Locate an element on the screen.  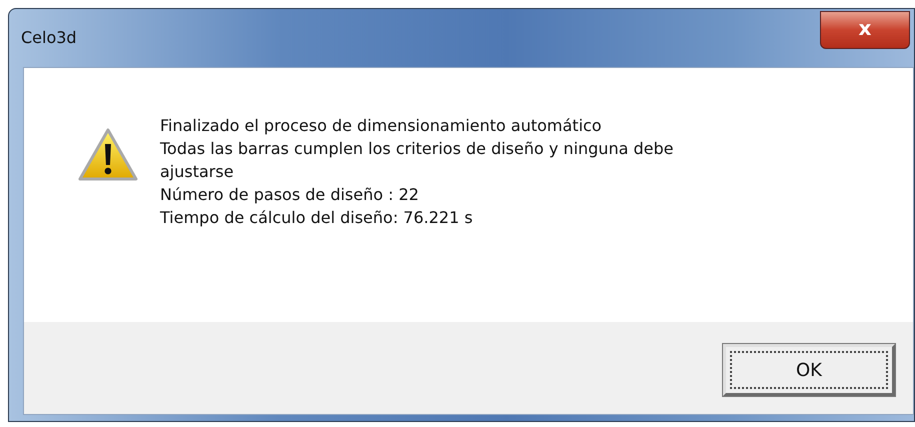
message-text: Todas las barras cumplen los criterios de diseño y ninguna debe ajustarse is located at coordinates (417, 160).